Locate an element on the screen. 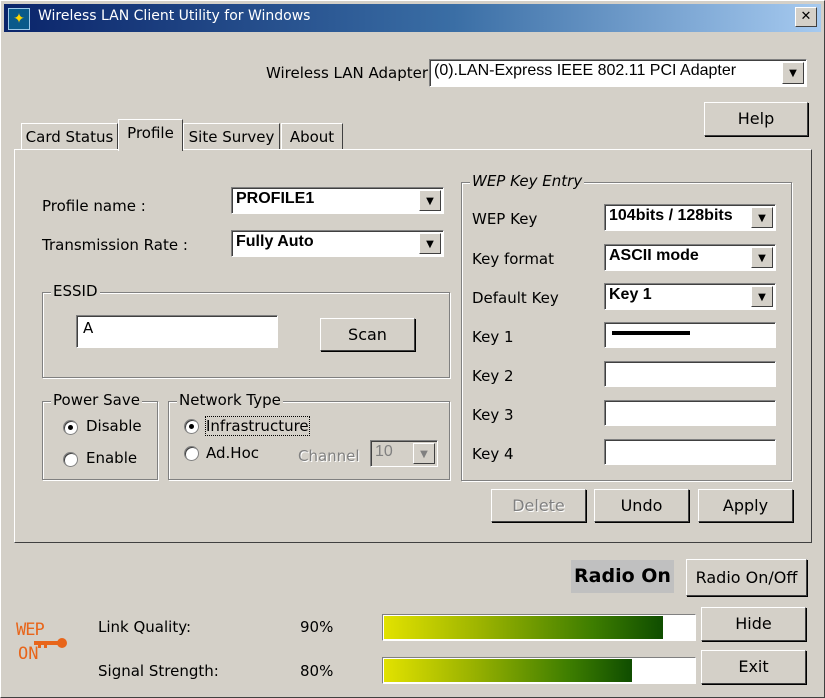 This screenshot has width=825, height=698. tab-profile: Profile is located at coordinates (150, 135).